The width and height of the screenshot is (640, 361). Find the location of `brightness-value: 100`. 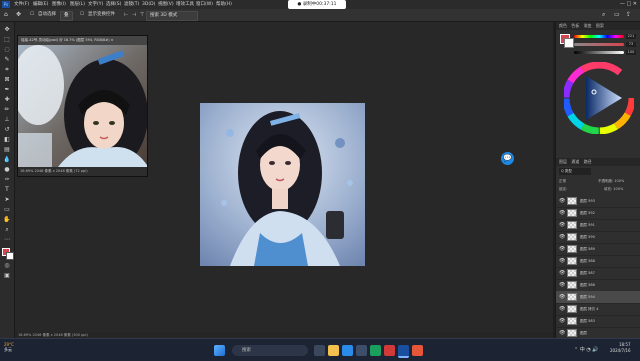

brightness-value: 100 is located at coordinates (631, 52).